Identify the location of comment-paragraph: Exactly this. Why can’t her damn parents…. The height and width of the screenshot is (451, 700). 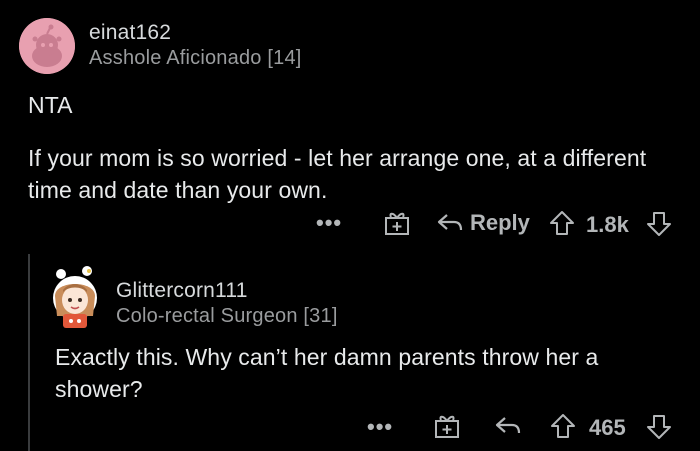
(327, 373).